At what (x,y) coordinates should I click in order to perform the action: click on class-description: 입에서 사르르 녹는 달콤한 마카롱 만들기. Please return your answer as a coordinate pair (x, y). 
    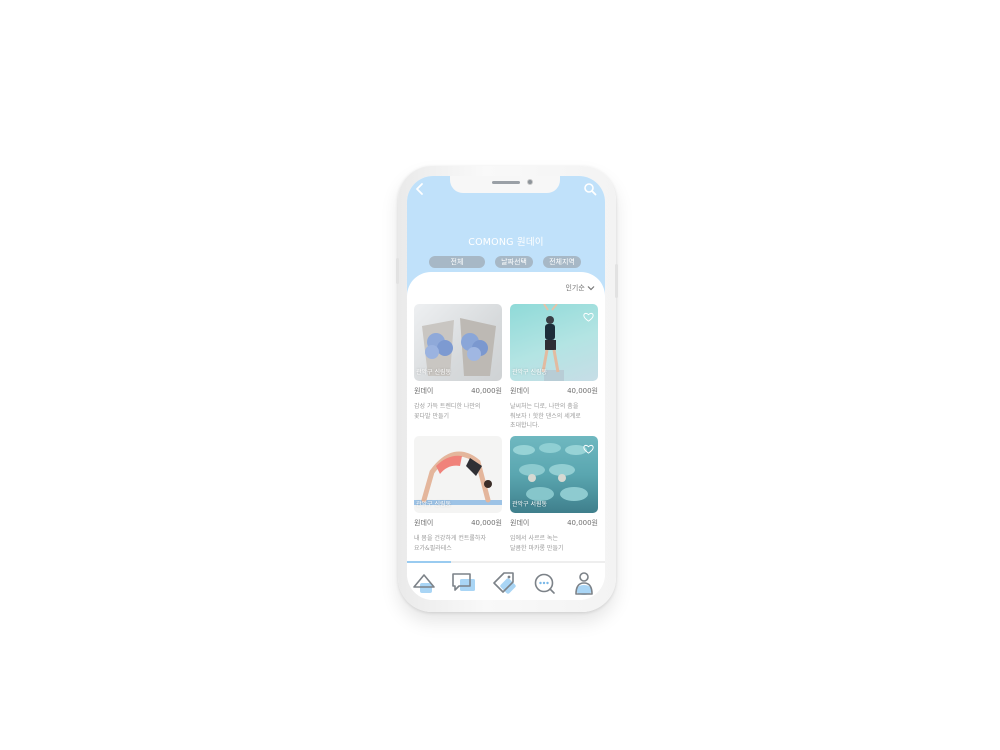
    Looking at the image, I should click on (537, 543).